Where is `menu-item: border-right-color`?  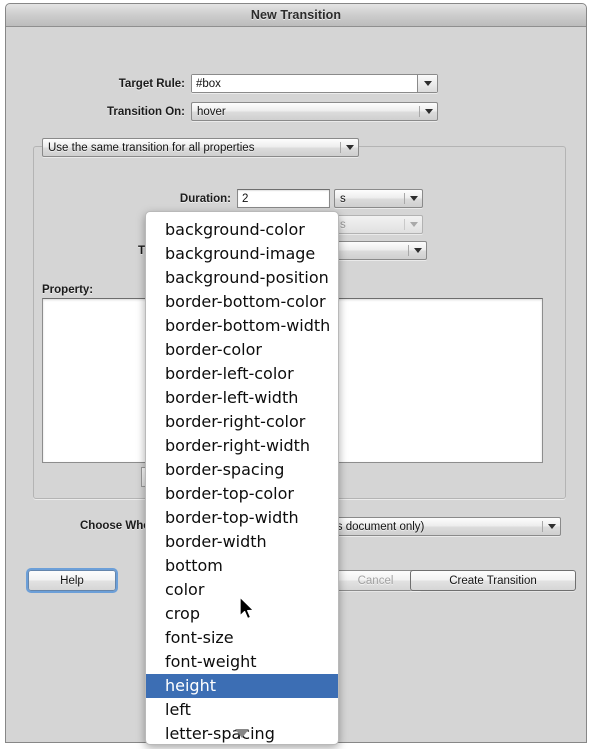
menu-item: border-right-color is located at coordinates (242, 422).